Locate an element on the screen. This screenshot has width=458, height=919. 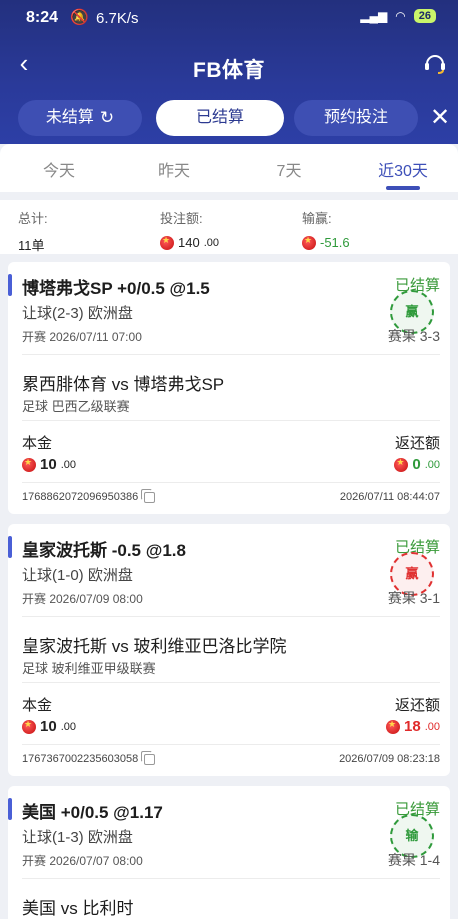
tab-today: 今天 is located at coordinates (59, 169).